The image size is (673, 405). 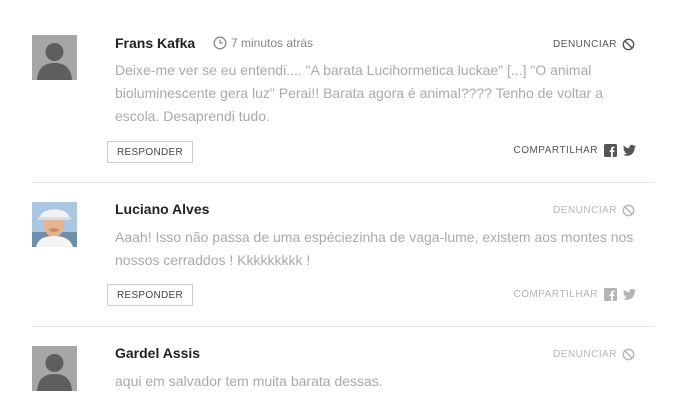 I want to click on comment-author: Gardel Assis, so click(x=157, y=353).